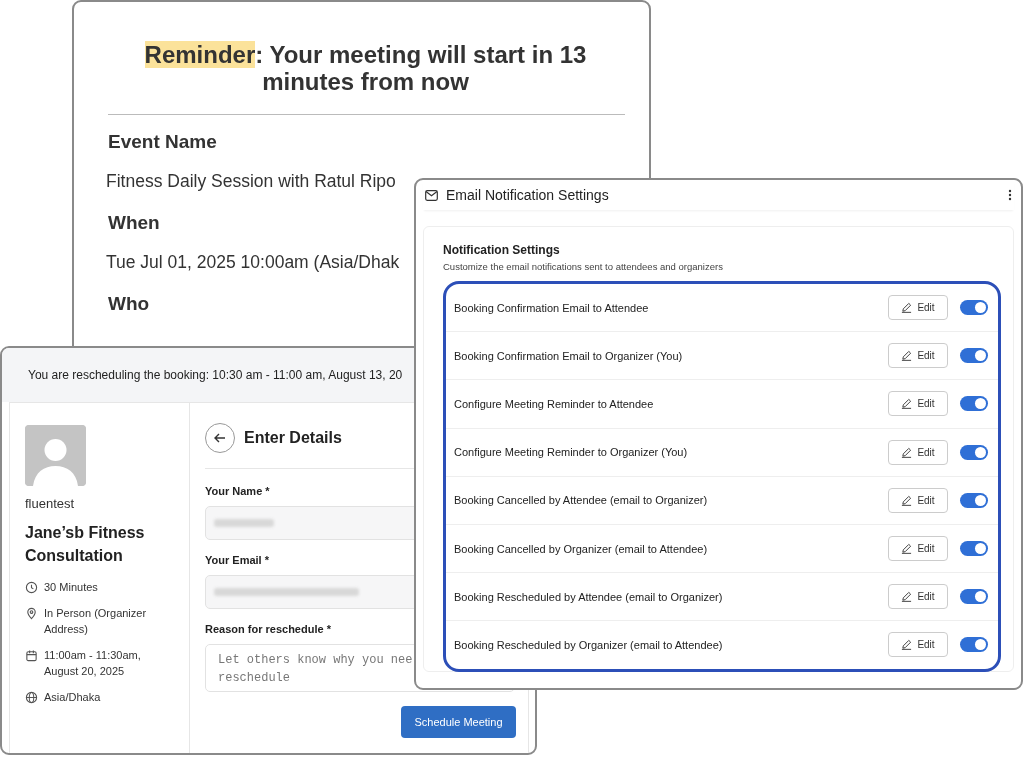  Describe the element at coordinates (96, 621) in the screenshot. I see `event-detail: In Person (Organizer Address)` at that location.